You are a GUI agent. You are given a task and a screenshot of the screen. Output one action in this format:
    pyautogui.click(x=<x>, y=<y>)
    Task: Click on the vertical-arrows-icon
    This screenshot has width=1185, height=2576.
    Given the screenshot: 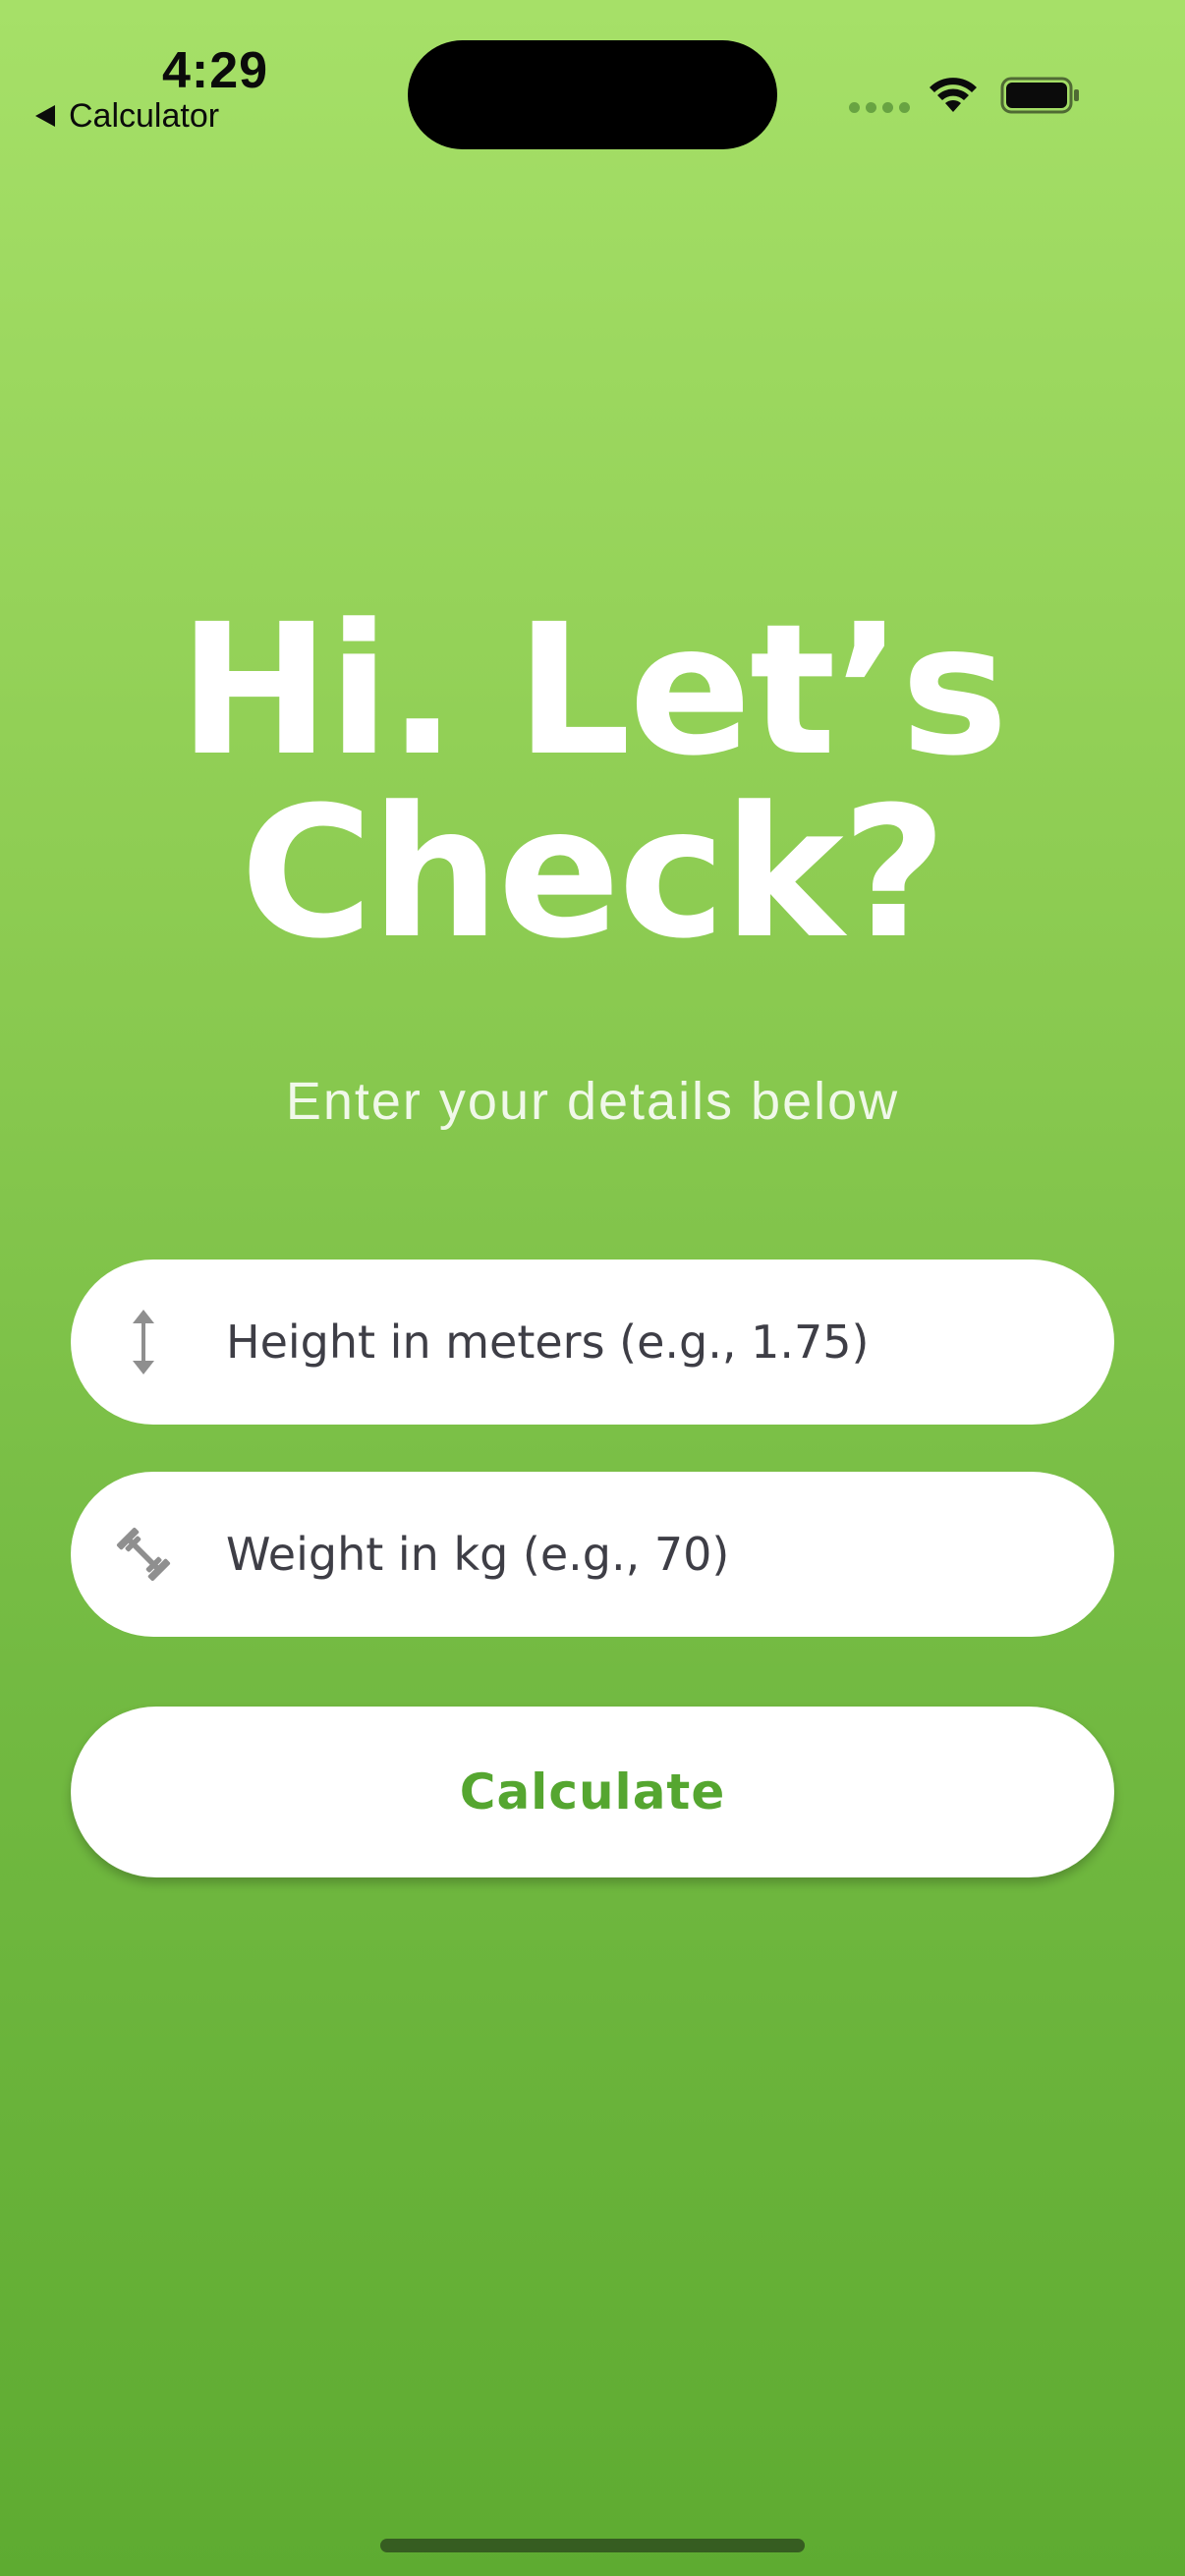 What is the action you would take?
    pyautogui.click(x=144, y=1342)
    